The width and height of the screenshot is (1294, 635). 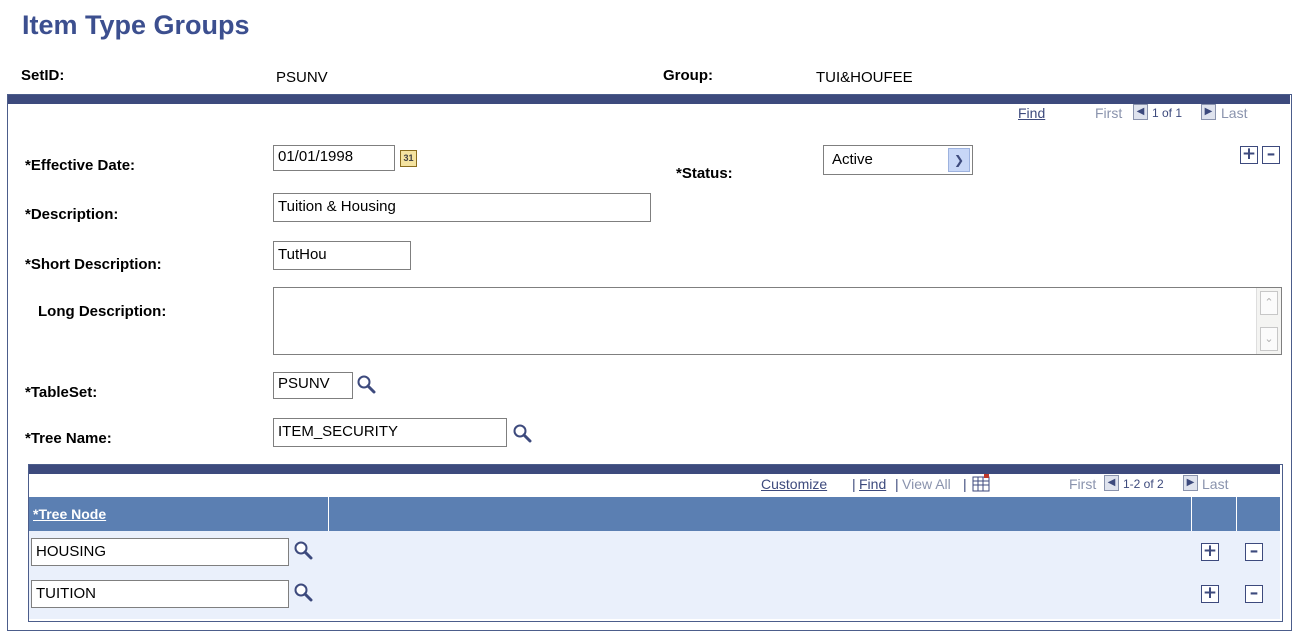 I want to click on effective-date-field: 01/01/1998, so click(x=334, y=158).